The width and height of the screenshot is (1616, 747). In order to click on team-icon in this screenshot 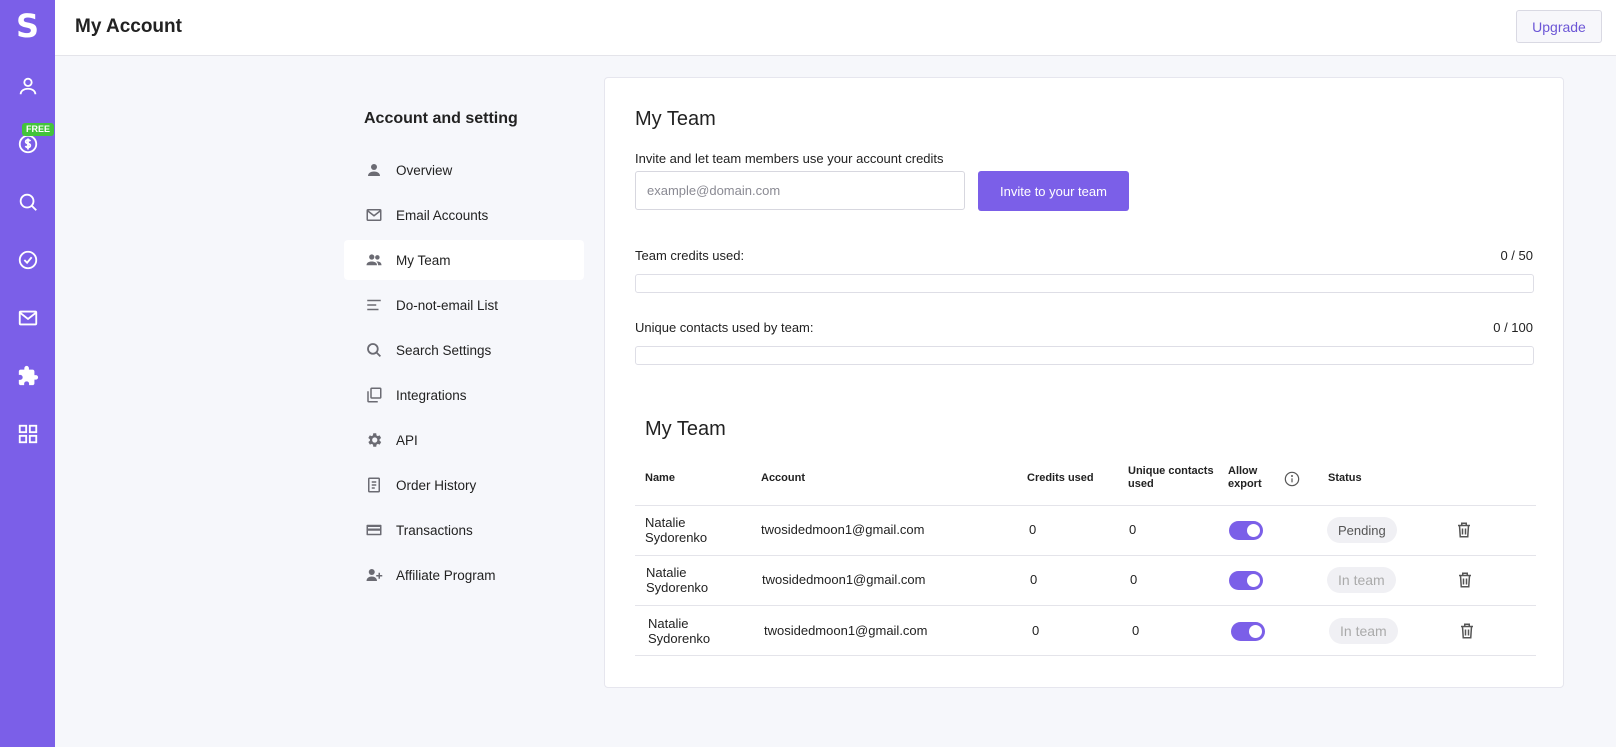, I will do `click(374, 260)`.